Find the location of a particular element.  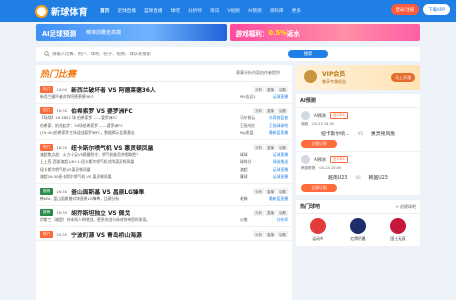

analysis-row: 伯希索、拍花起步：30场伯希索罗 ——婆罗洲FC 王指鸟红 王指球球吧 is located at coordinates (164, 126).